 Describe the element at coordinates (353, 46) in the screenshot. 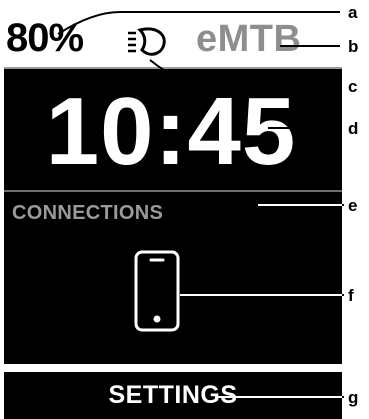

I see `callout-label-b: b` at that location.